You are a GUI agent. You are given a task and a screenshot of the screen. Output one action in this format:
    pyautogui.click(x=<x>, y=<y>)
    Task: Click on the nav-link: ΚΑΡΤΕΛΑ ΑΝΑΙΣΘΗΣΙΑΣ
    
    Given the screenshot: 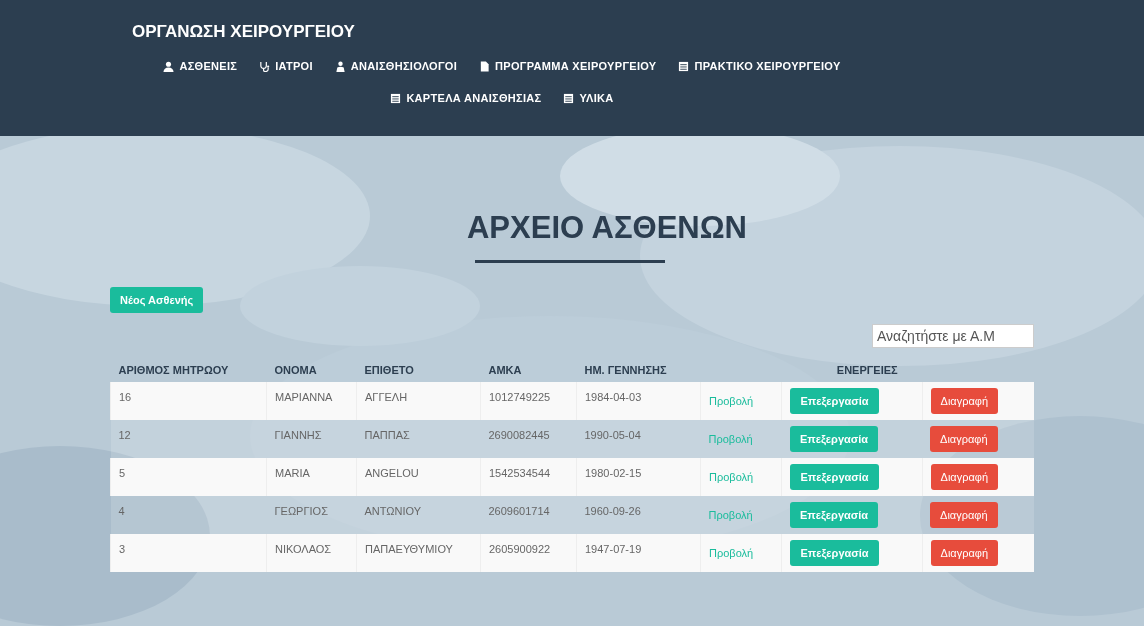 What is the action you would take?
    pyautogui.click(x=466, y=98)
    